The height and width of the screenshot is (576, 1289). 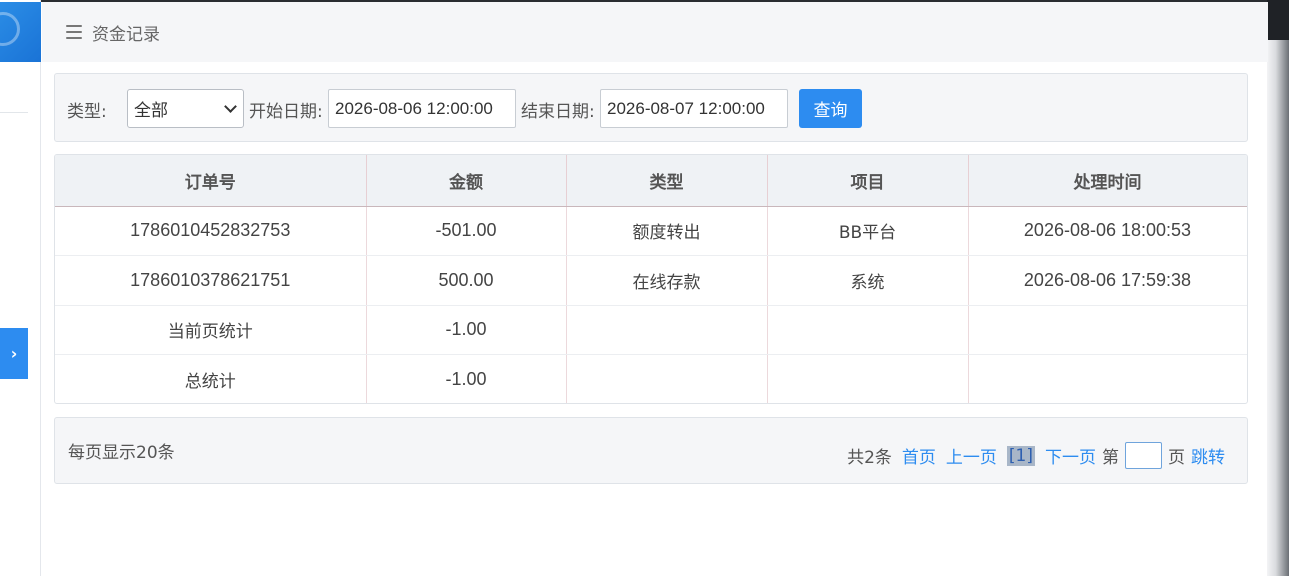 What do you see at coordinates (121, 453) in the screenshot?
I see `per-page-text: 每页显示20条` at bounding box center [121, 453].